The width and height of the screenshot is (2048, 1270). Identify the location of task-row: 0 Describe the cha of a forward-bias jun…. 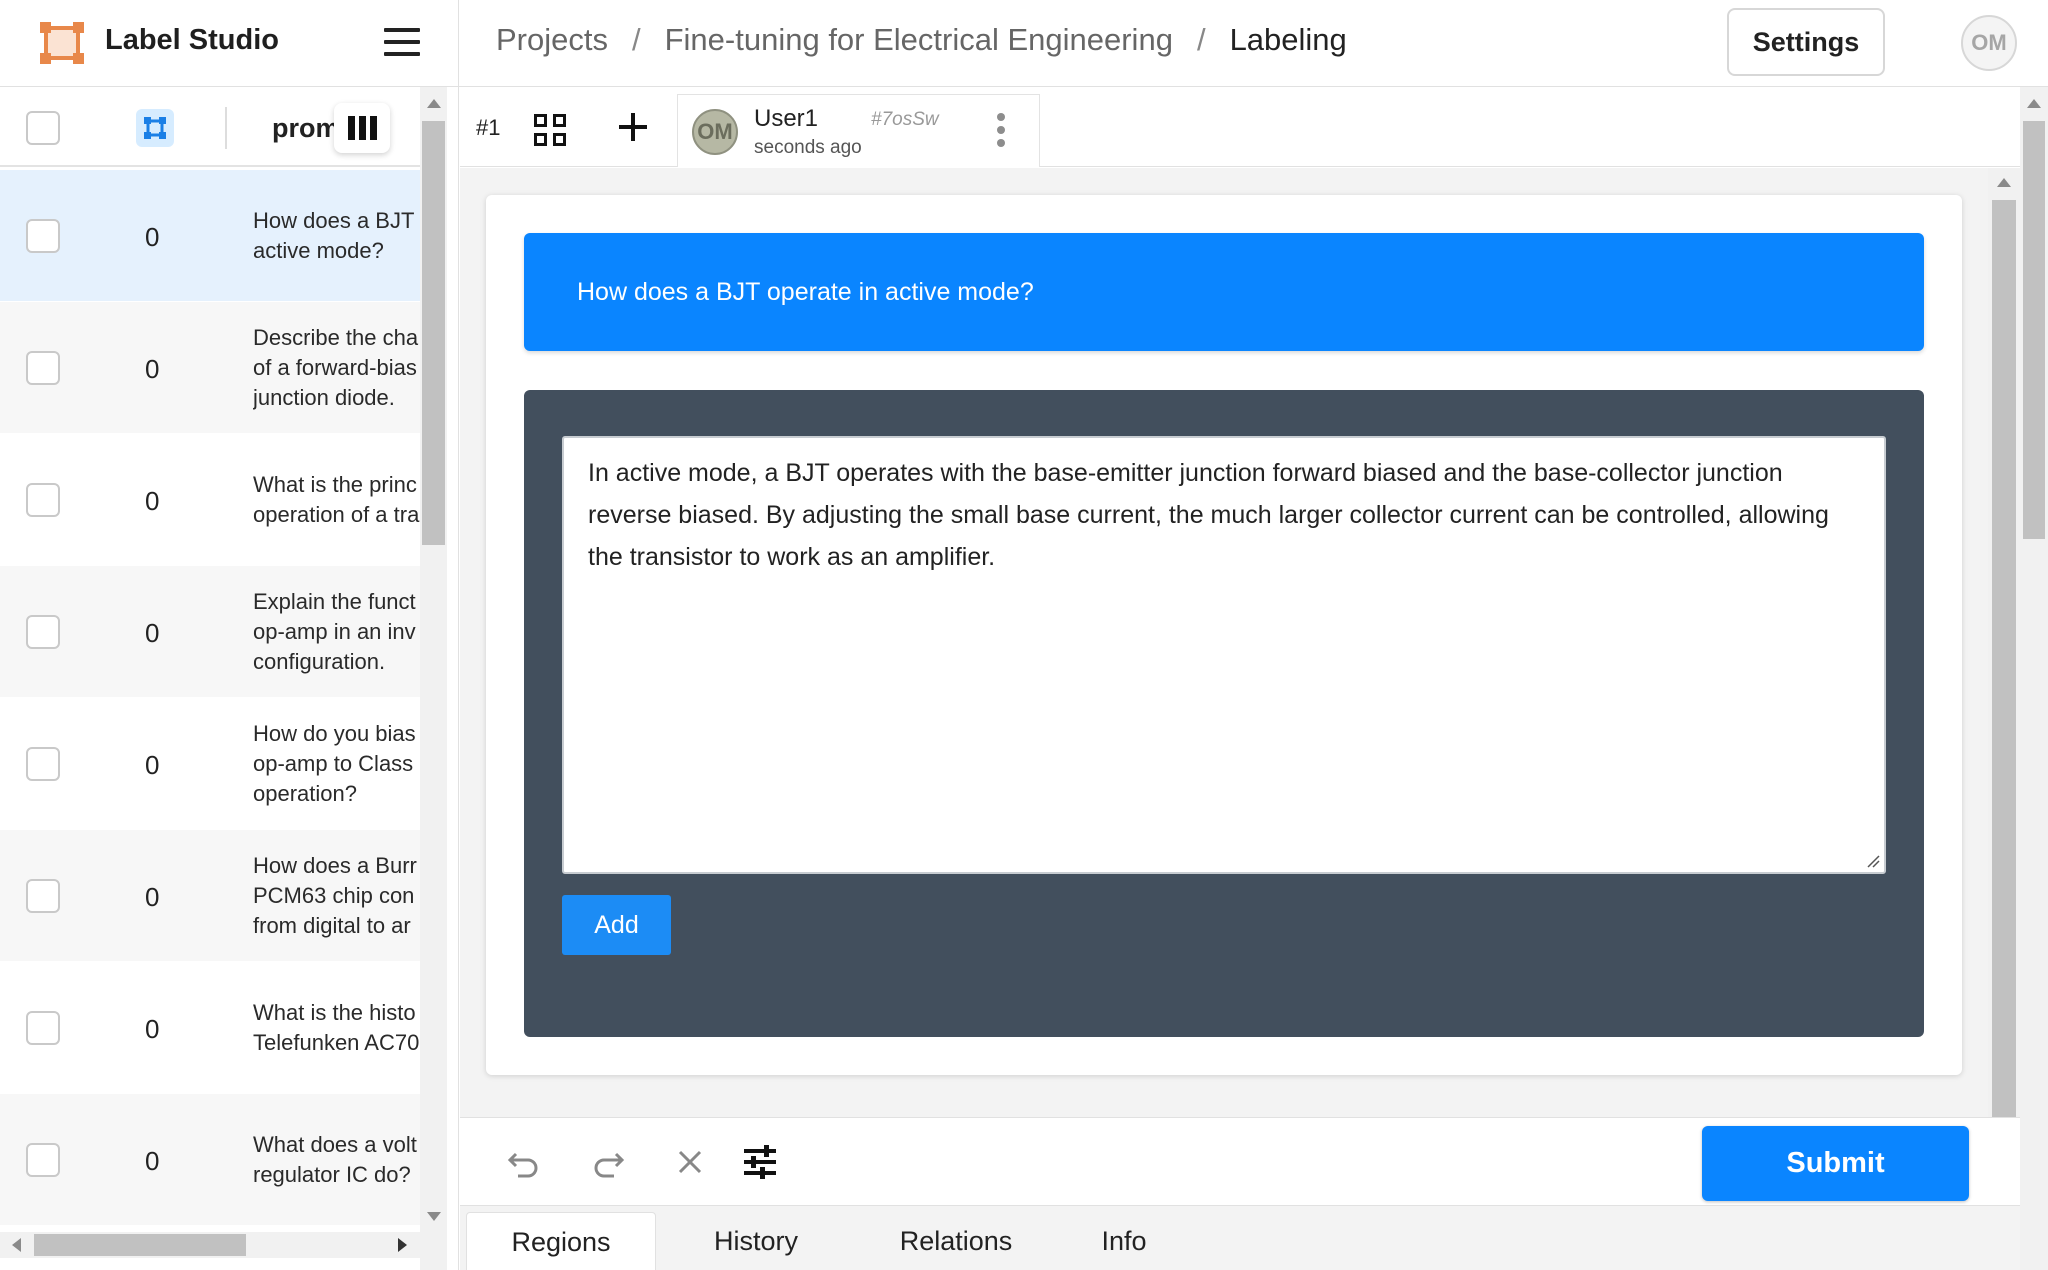
(210, 367).